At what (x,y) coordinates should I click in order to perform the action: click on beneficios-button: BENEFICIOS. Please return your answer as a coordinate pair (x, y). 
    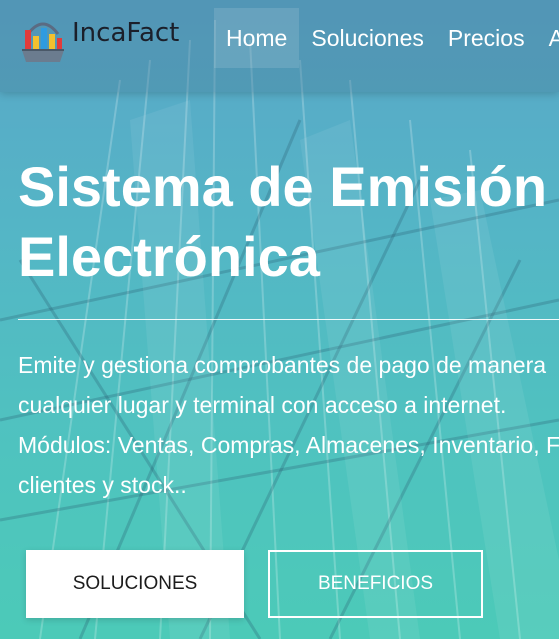
    Looking at the image, I should click on (375, 584).